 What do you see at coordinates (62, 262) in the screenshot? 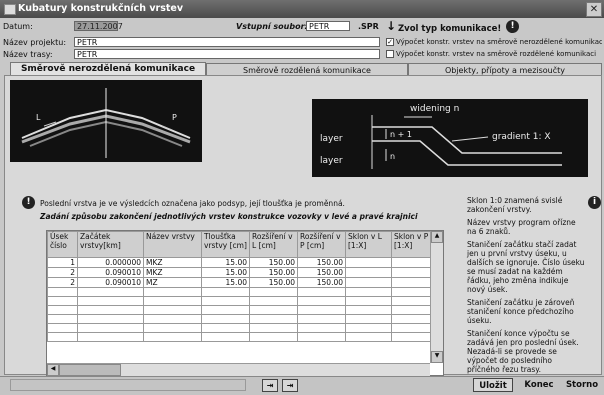
I see `cell: 1` at bounding box center [62, 262].